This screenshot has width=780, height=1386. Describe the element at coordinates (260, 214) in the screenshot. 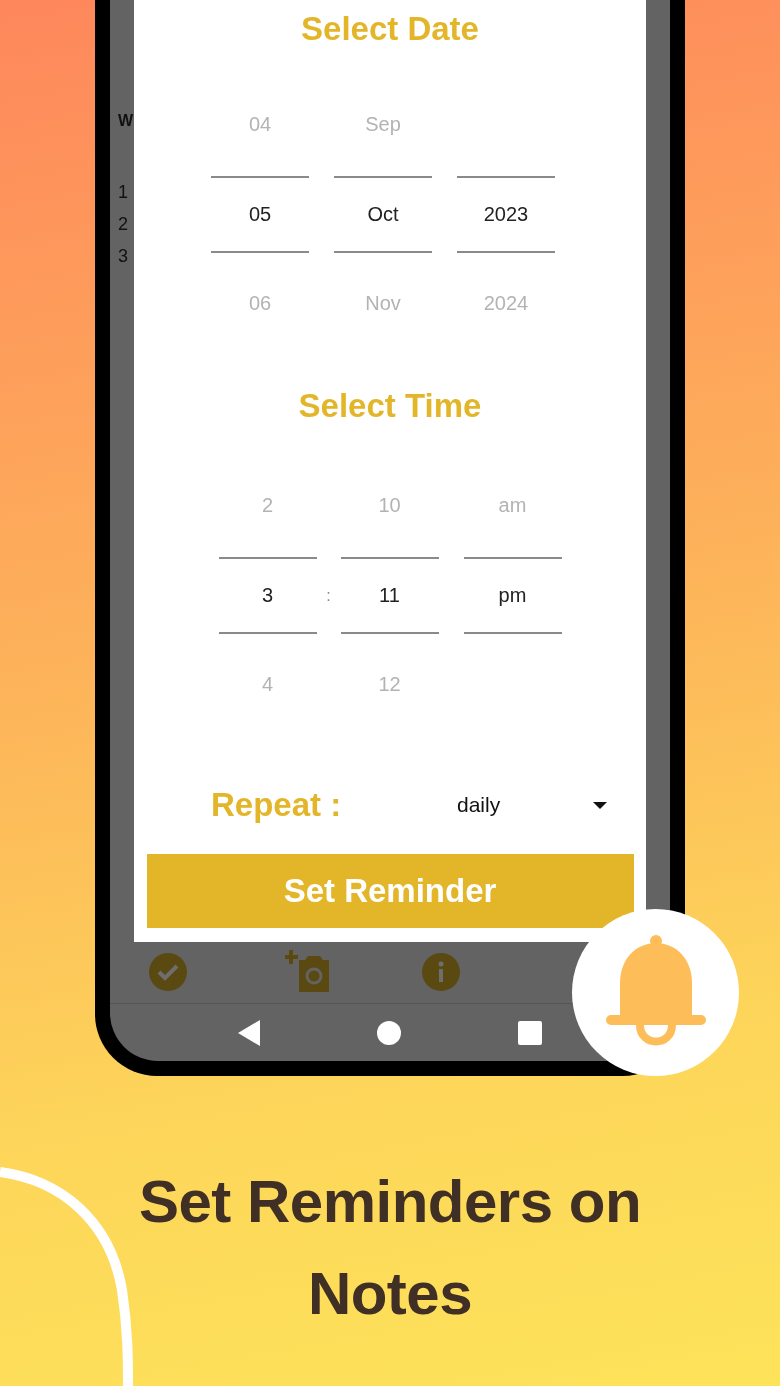

I see `picker-value: 05` at that location.